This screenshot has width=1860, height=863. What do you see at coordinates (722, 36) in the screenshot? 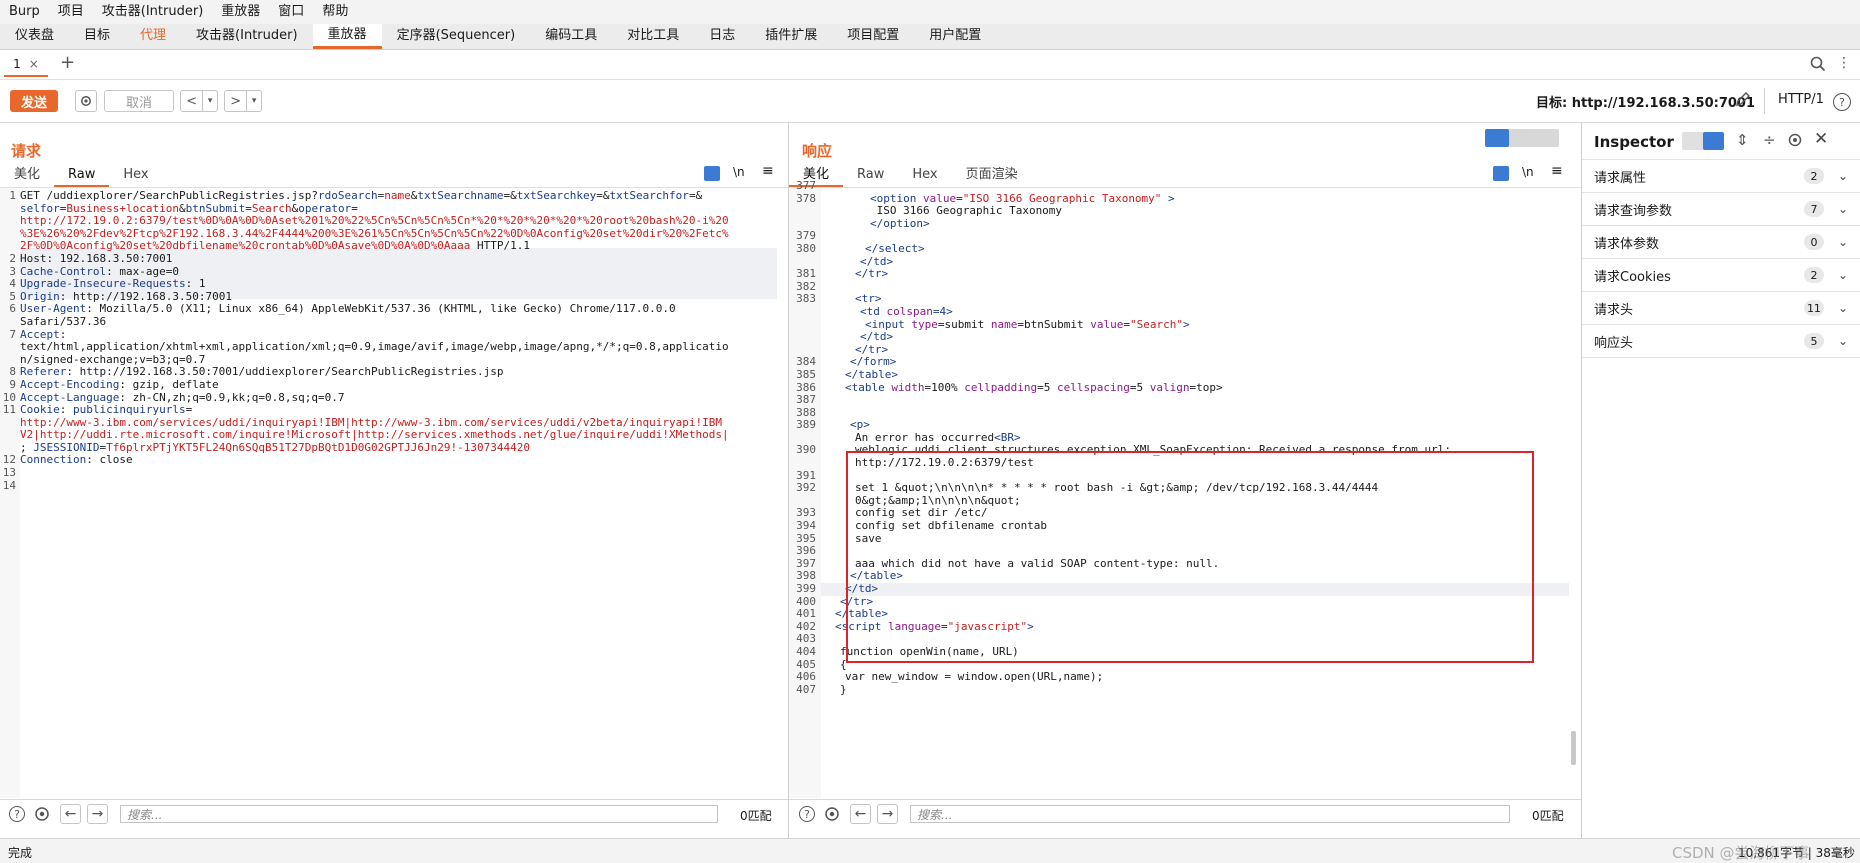
I see `main-tab: 日志` at bounding box center [722, 36].